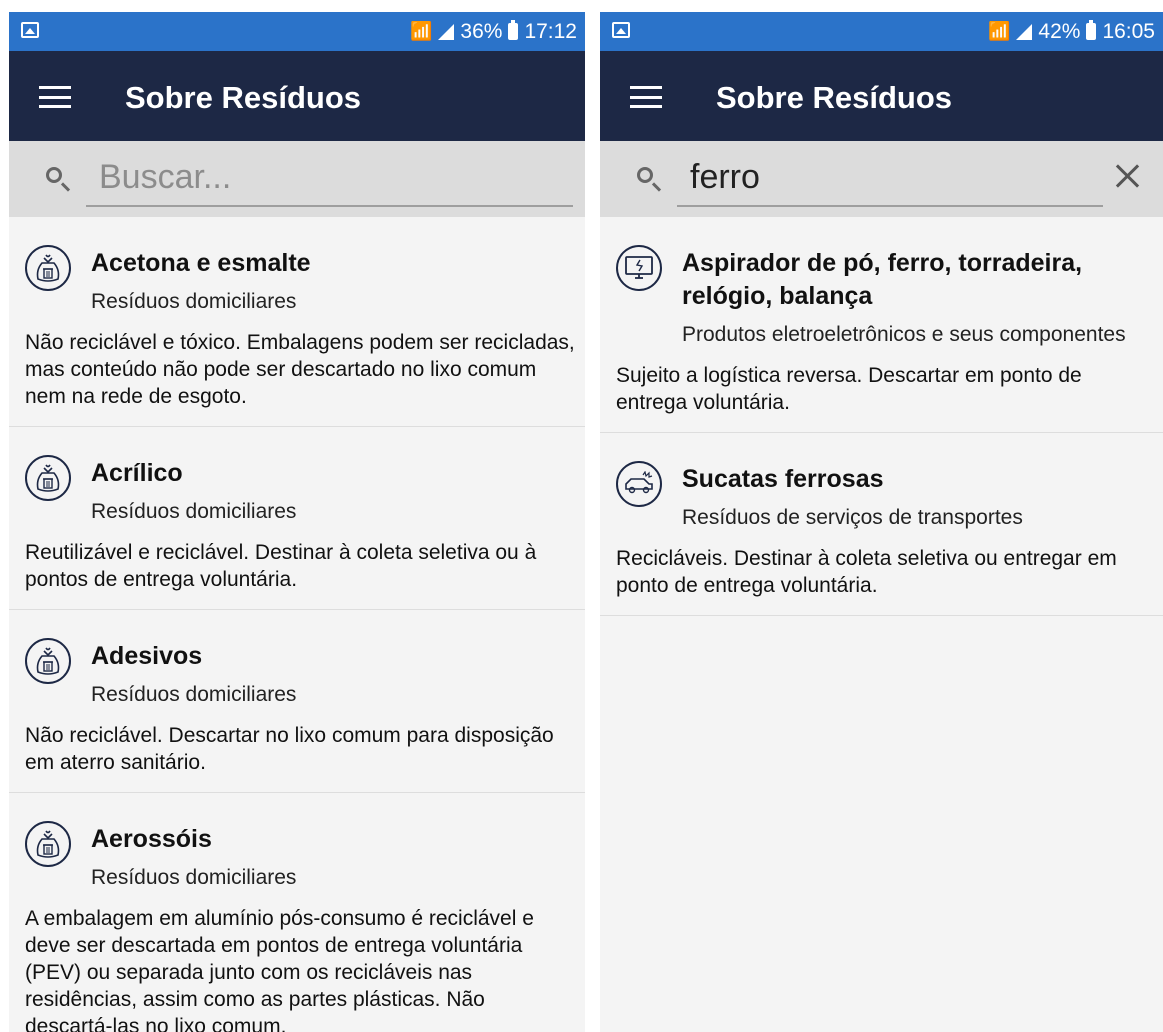  What do you see at coordinates (151, 839) in the screenshot?
I see `item-name: Aerossóis` at bounding box center [151, 839].